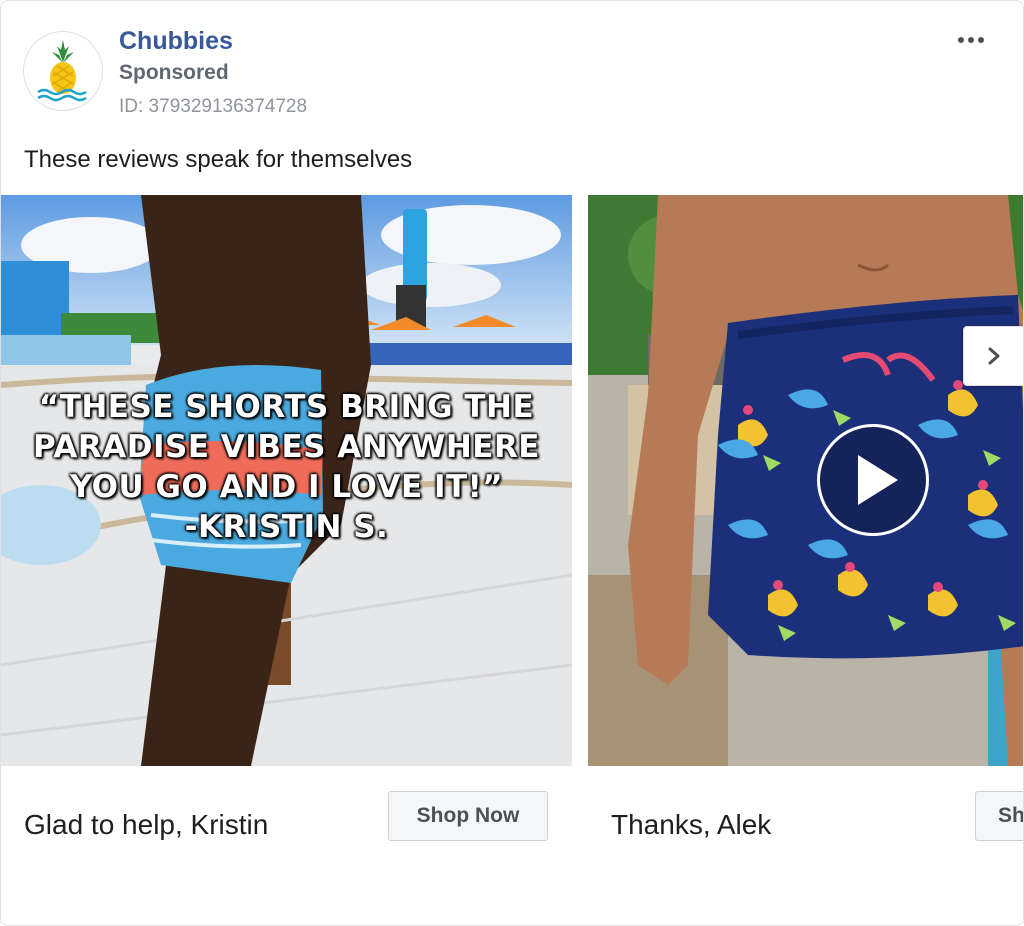 The image size is (1024, 926). I want to click on play-icon, so click(878, 480).